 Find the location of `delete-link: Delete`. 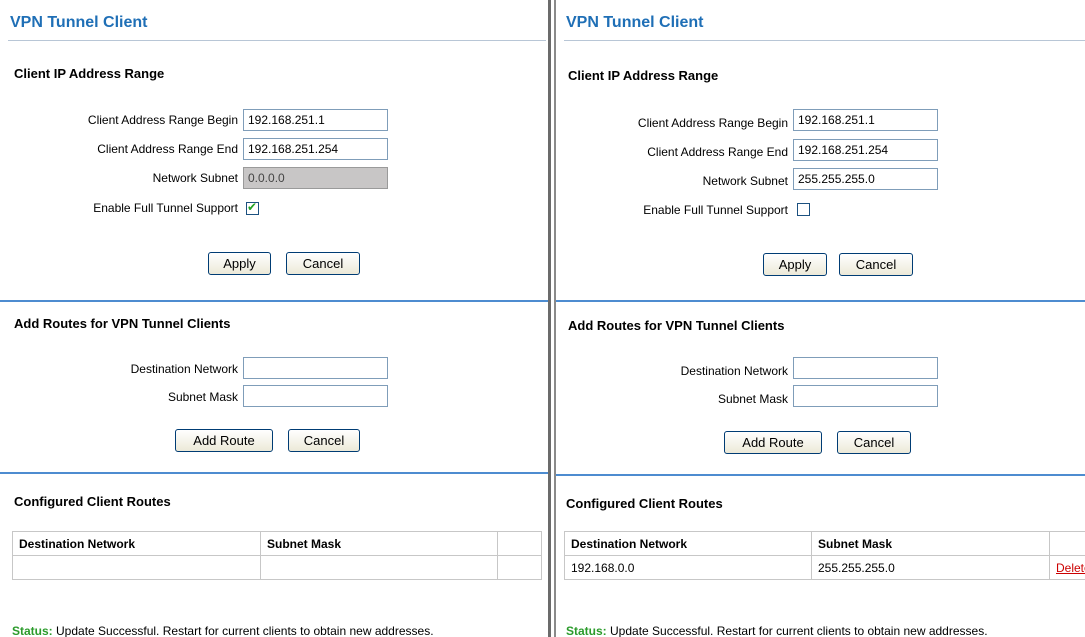

delete-link: Delete is located at coordinates (1070, 568).